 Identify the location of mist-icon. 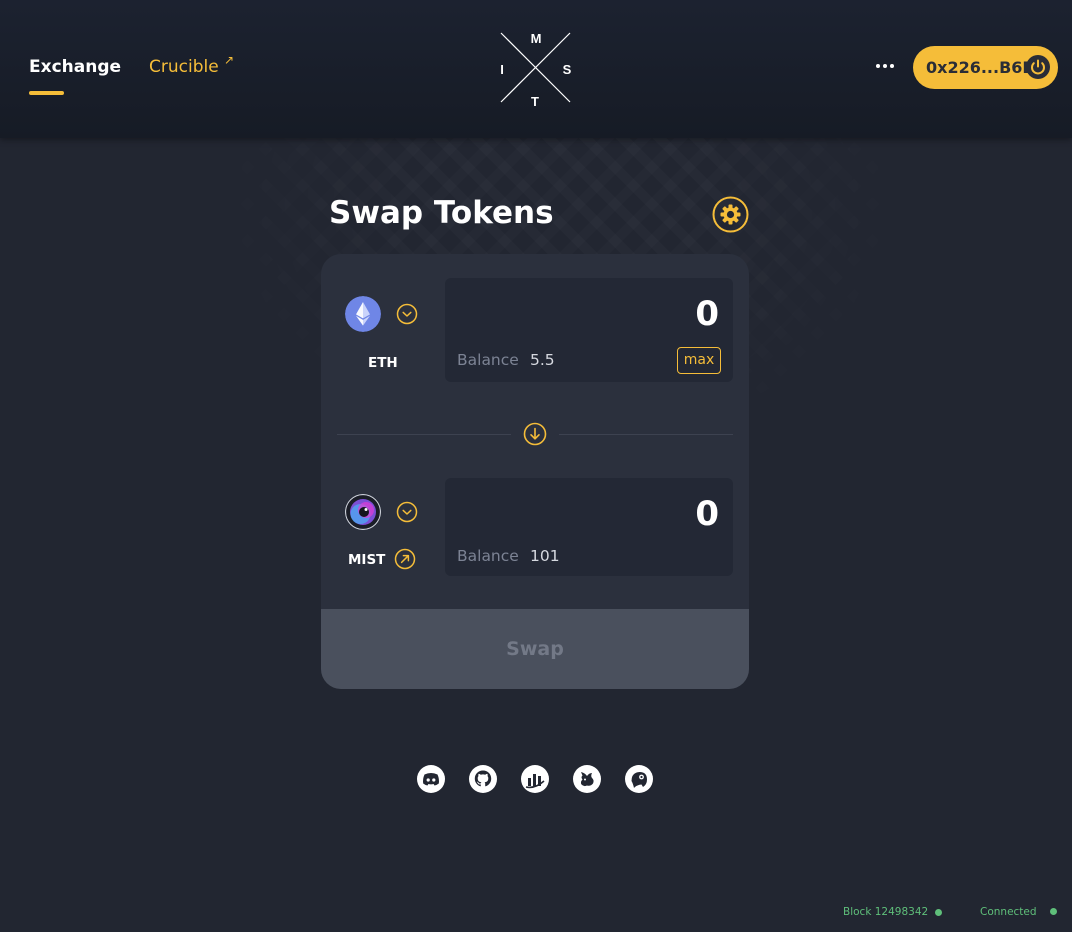
(363, 512).